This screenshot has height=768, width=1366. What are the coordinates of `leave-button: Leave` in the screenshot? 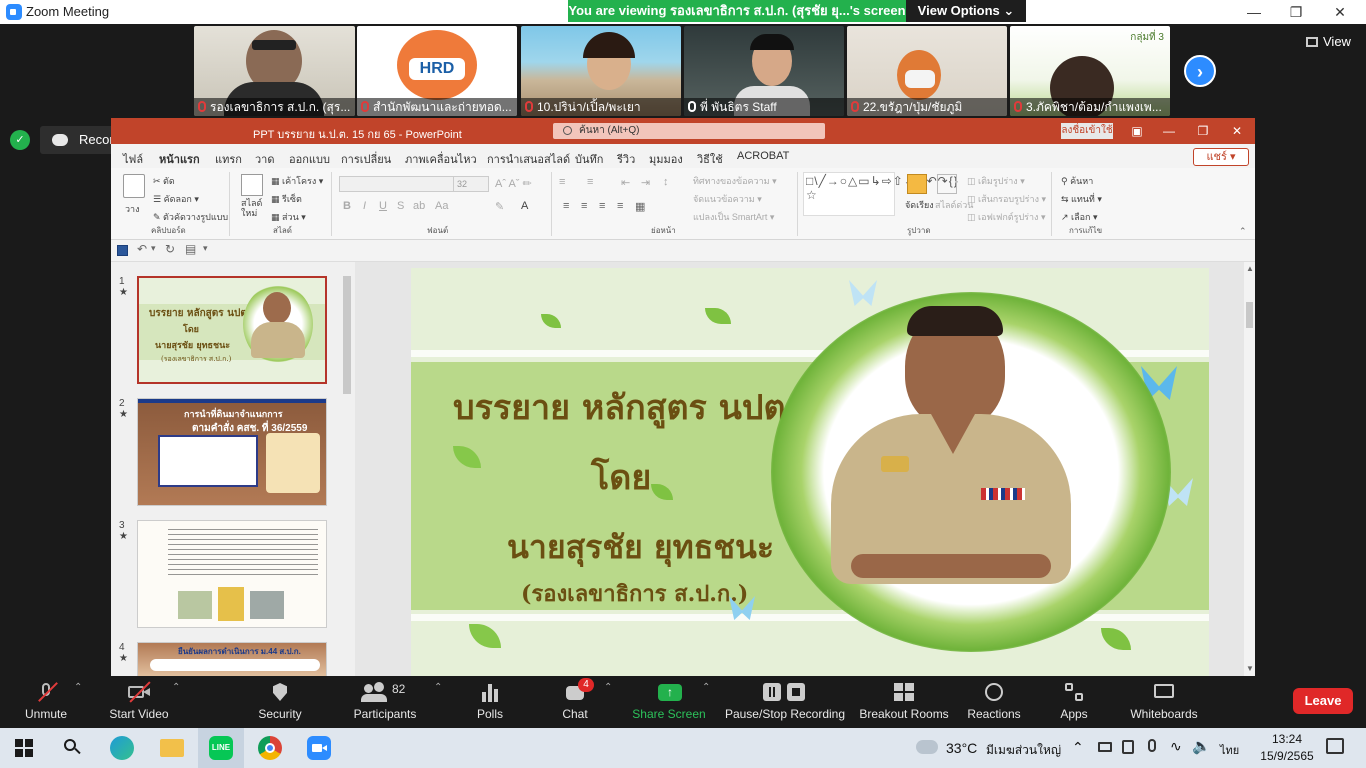 It's located at (1323, 701).